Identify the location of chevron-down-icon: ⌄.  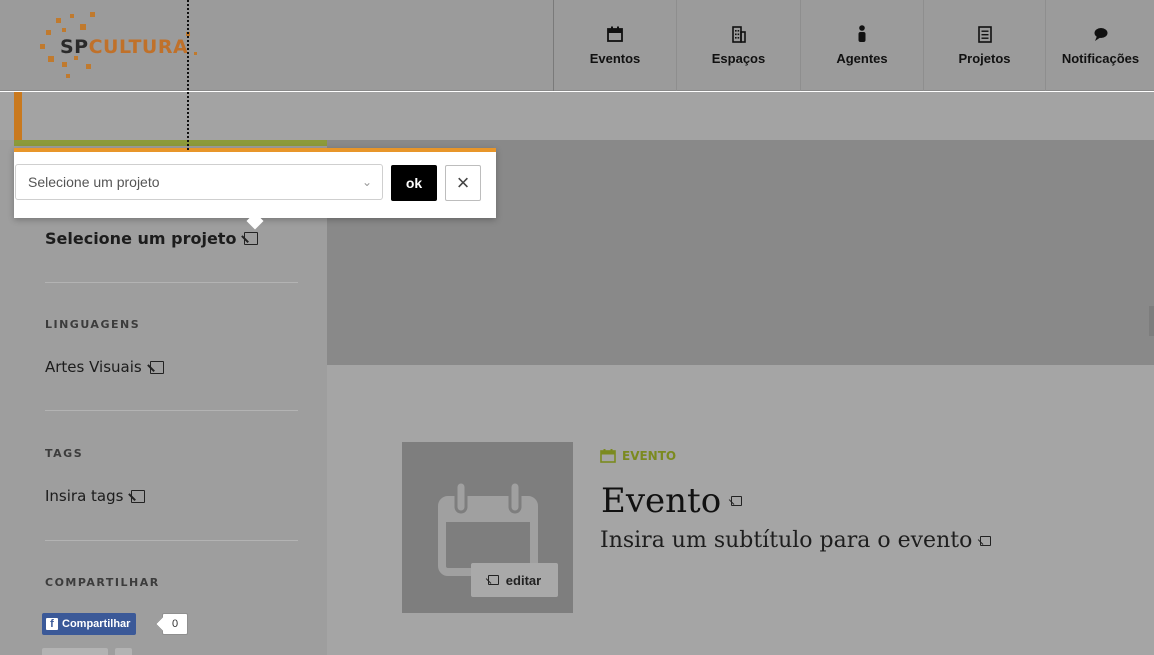
(366, 182).